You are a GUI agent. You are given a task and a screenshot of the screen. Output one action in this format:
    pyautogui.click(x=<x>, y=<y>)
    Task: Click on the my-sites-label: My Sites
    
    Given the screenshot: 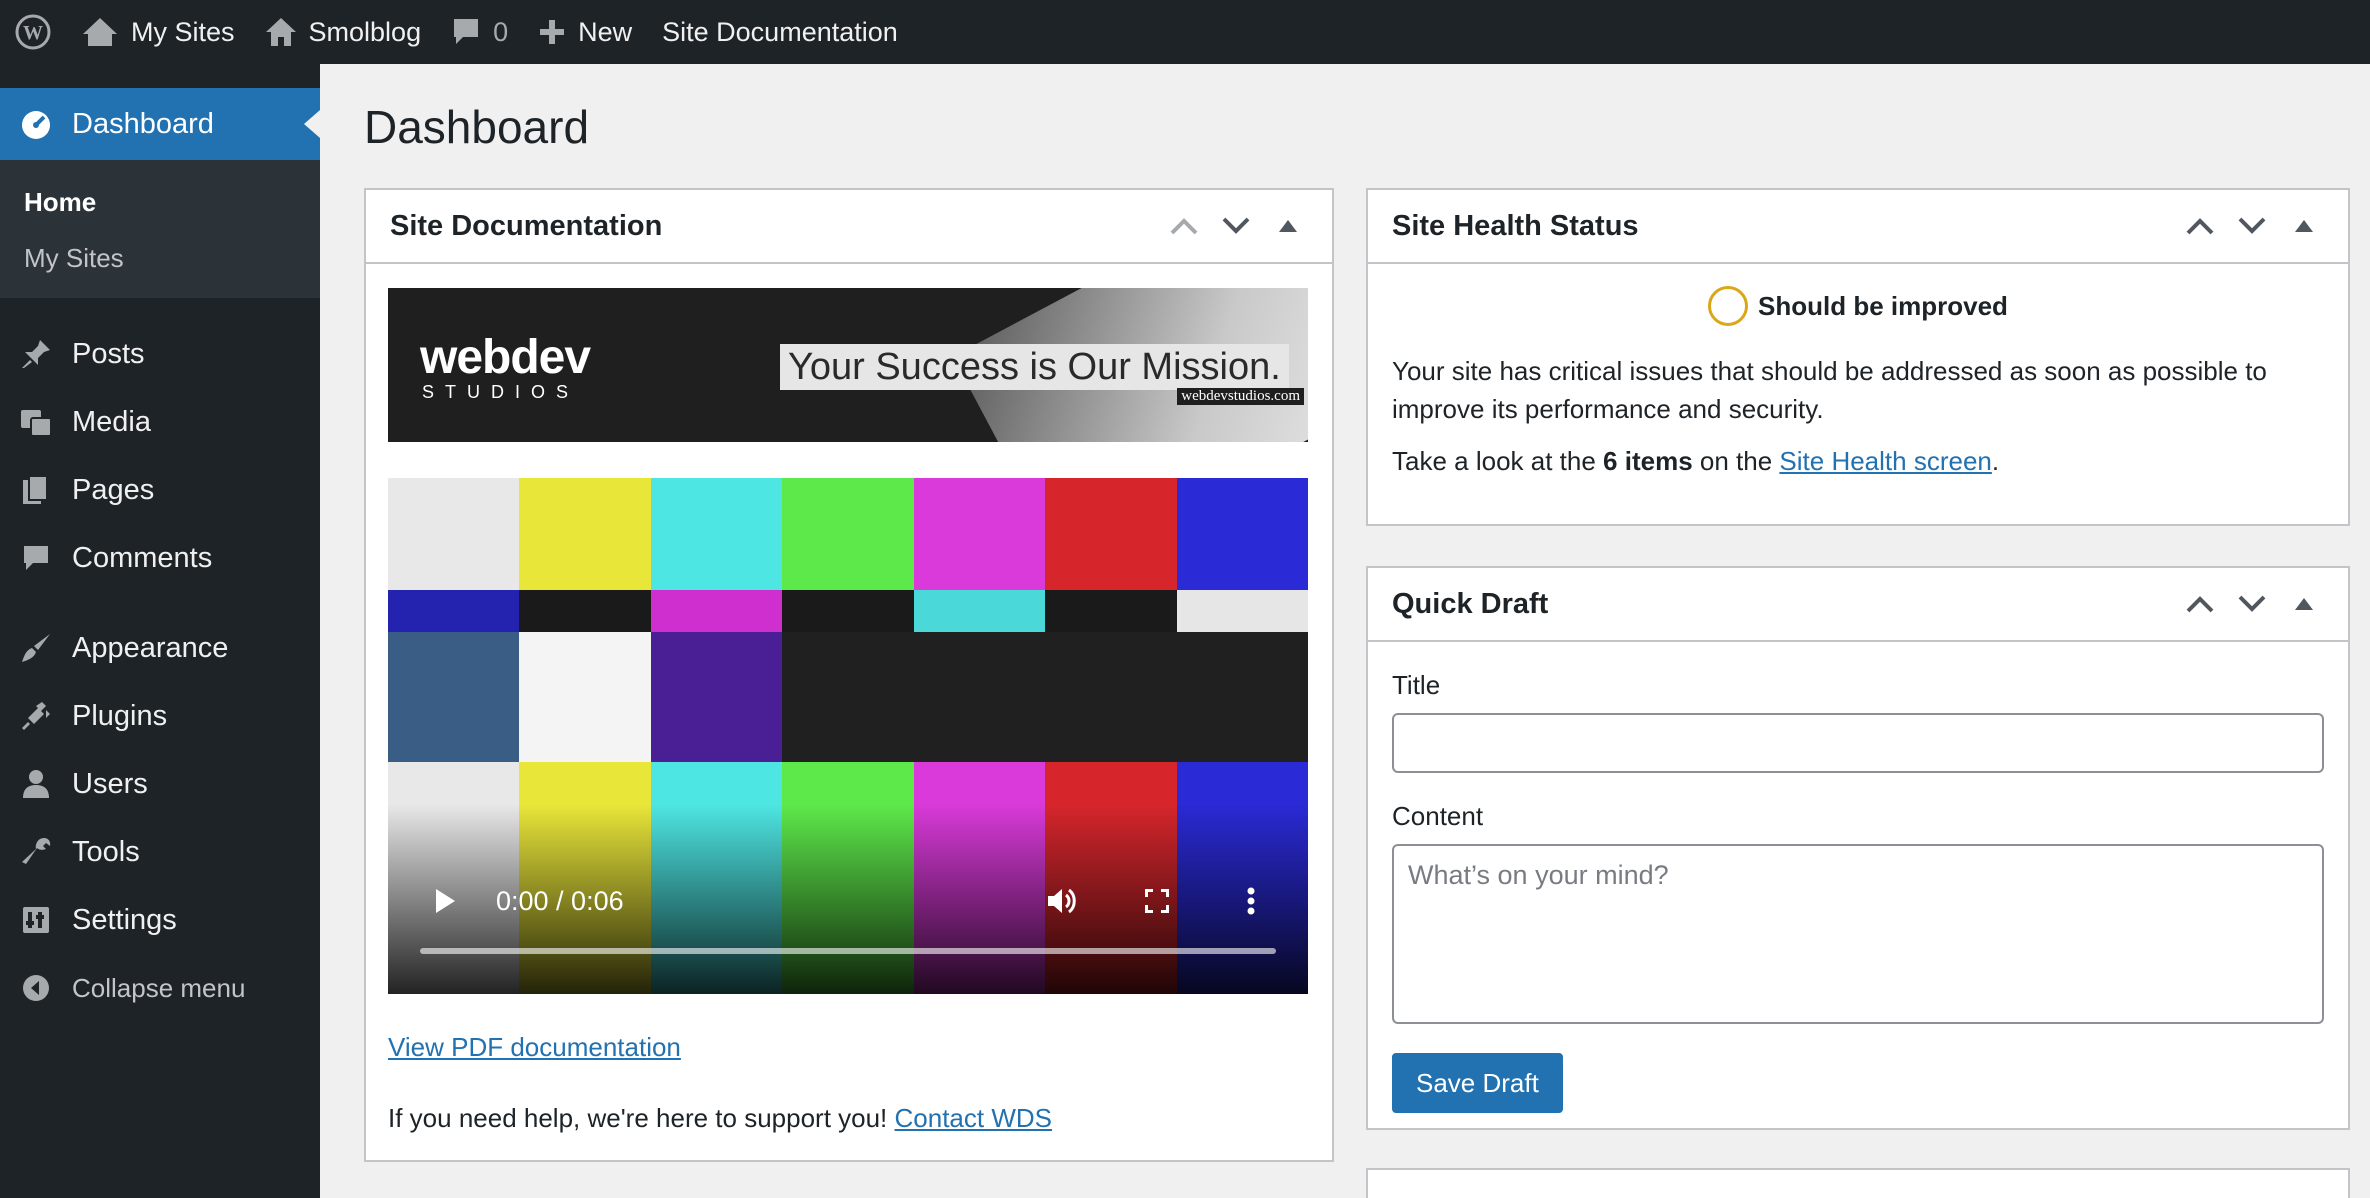 What is the action you would take?
    pyautogui.click(x=183, y=31)
    